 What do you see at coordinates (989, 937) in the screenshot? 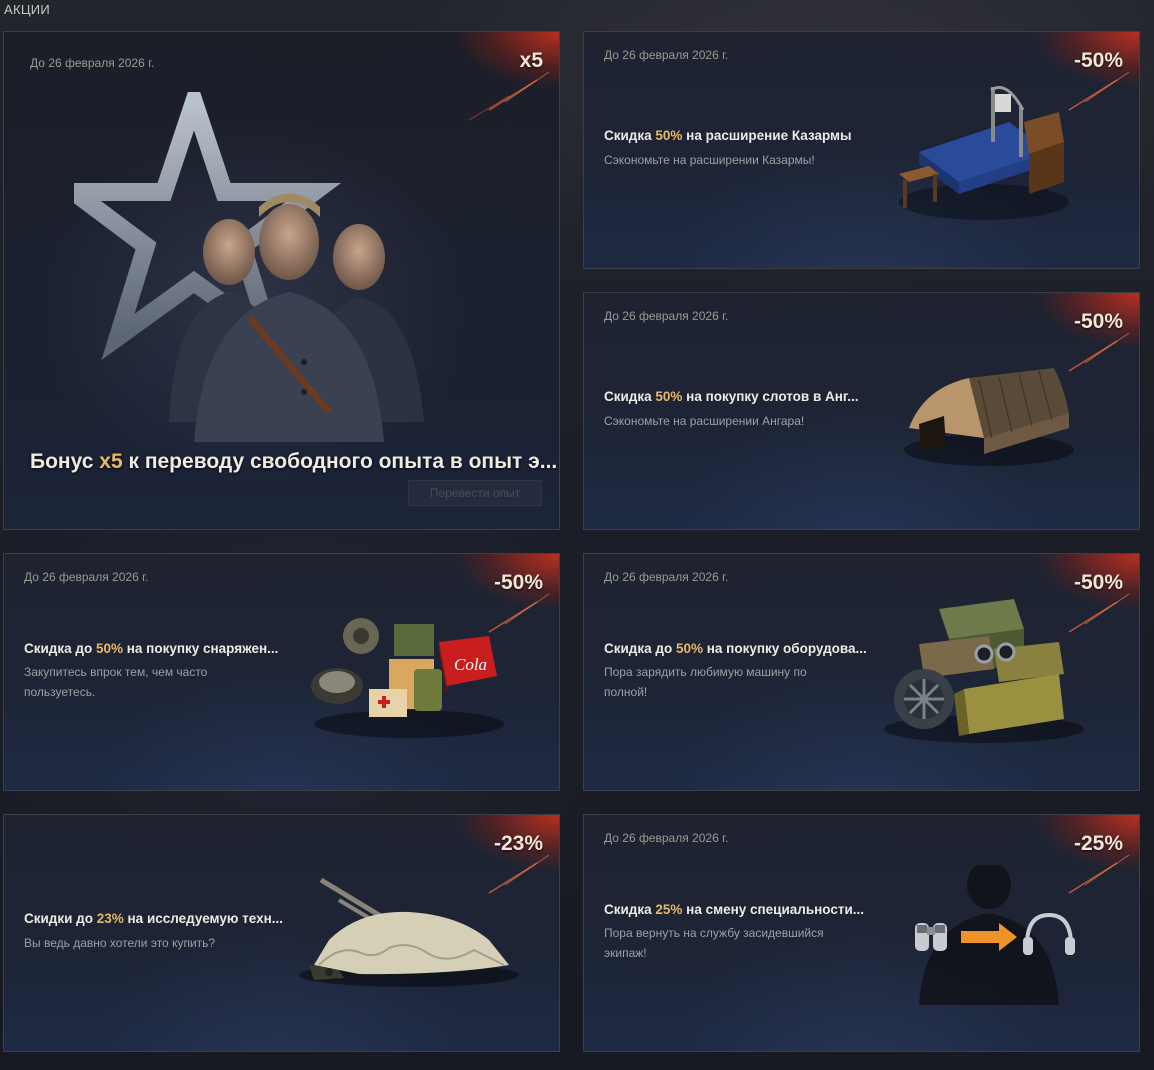
I see `arrow-right-icon` at bounding box center [989, 937].